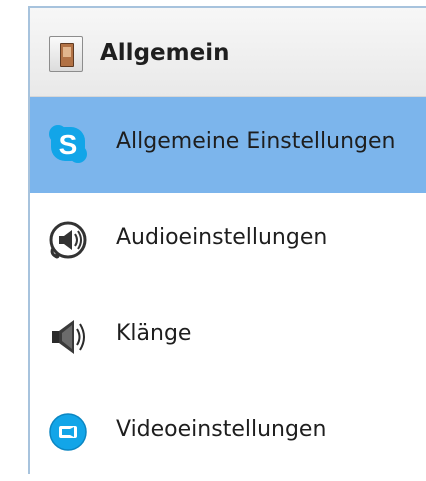 The height and width of the screenshot is (481, 426). I want to click on svg-text: S, so click(68, 144).